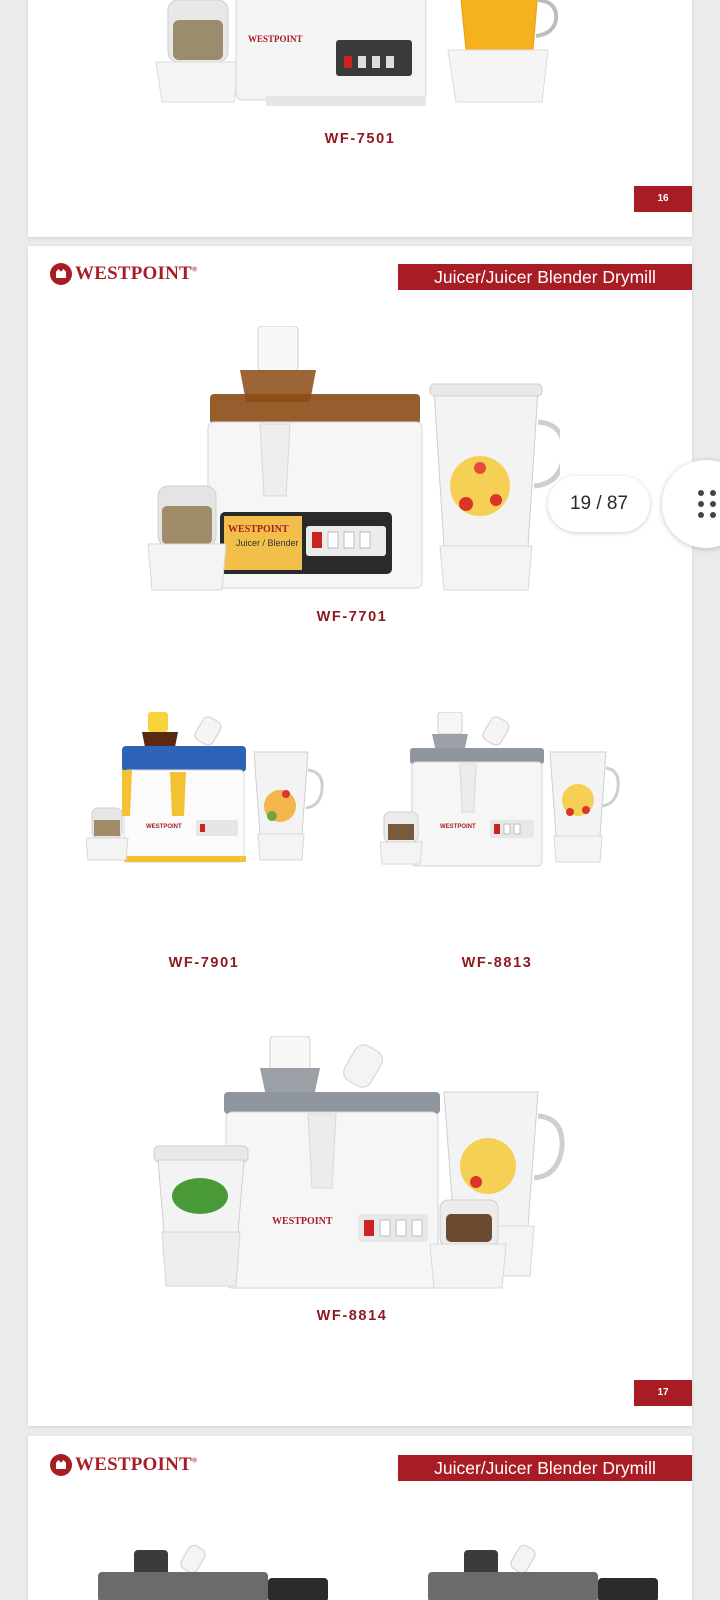  Describe the element at coordinates (500, 789) in the screenshot. I see `product-image-wf-8813: WESTPOINT` at that location.